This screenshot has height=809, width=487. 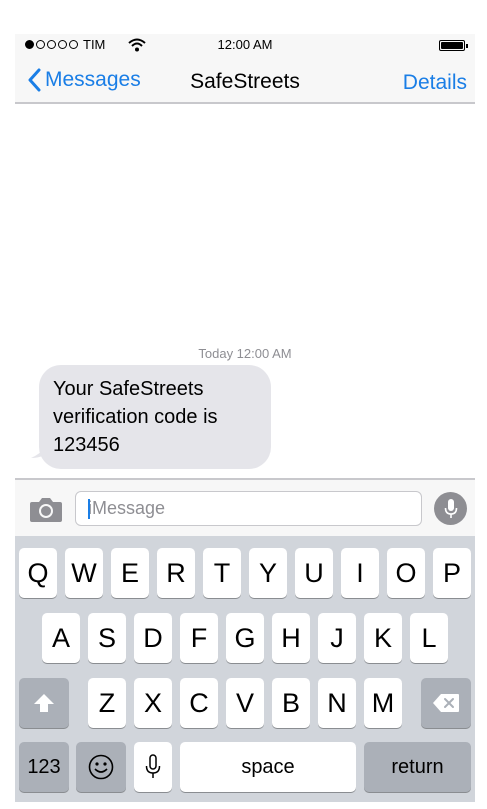 I want to click on conversation-title: SafeStreets, so click(x=245, y=81).